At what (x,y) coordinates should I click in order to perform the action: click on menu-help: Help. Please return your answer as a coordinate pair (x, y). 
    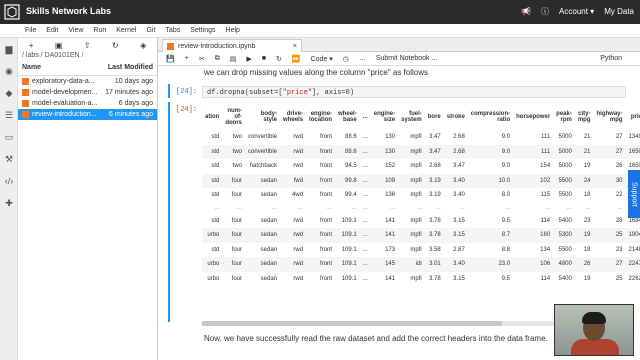
    Looking at the image, I should click on (233, 30).